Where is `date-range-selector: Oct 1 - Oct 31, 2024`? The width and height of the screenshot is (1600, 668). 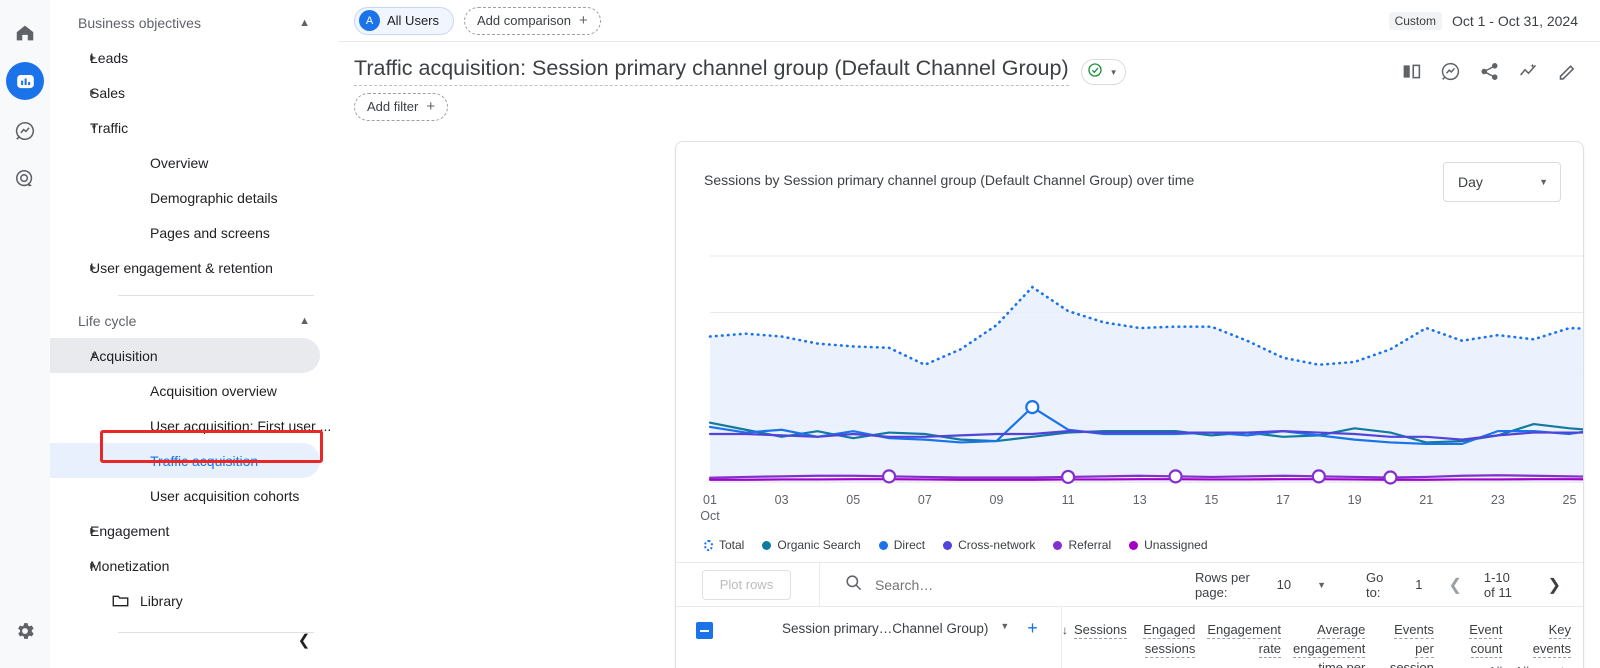 date-range-selector: Oct 1 - Oct 31, 2024 is located at coordinates (1515, 21).